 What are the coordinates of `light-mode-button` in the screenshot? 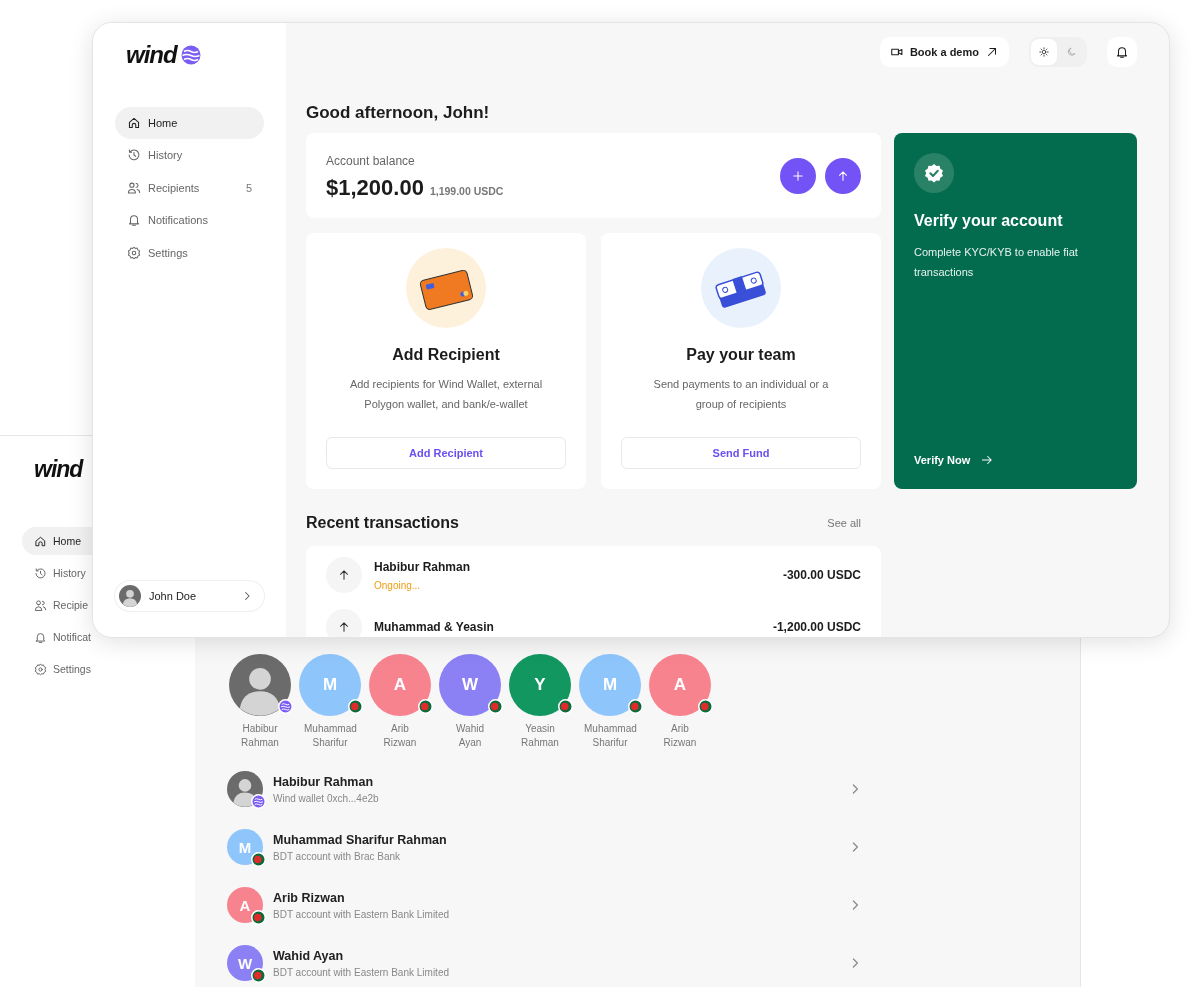 It's located at (1044, 52).